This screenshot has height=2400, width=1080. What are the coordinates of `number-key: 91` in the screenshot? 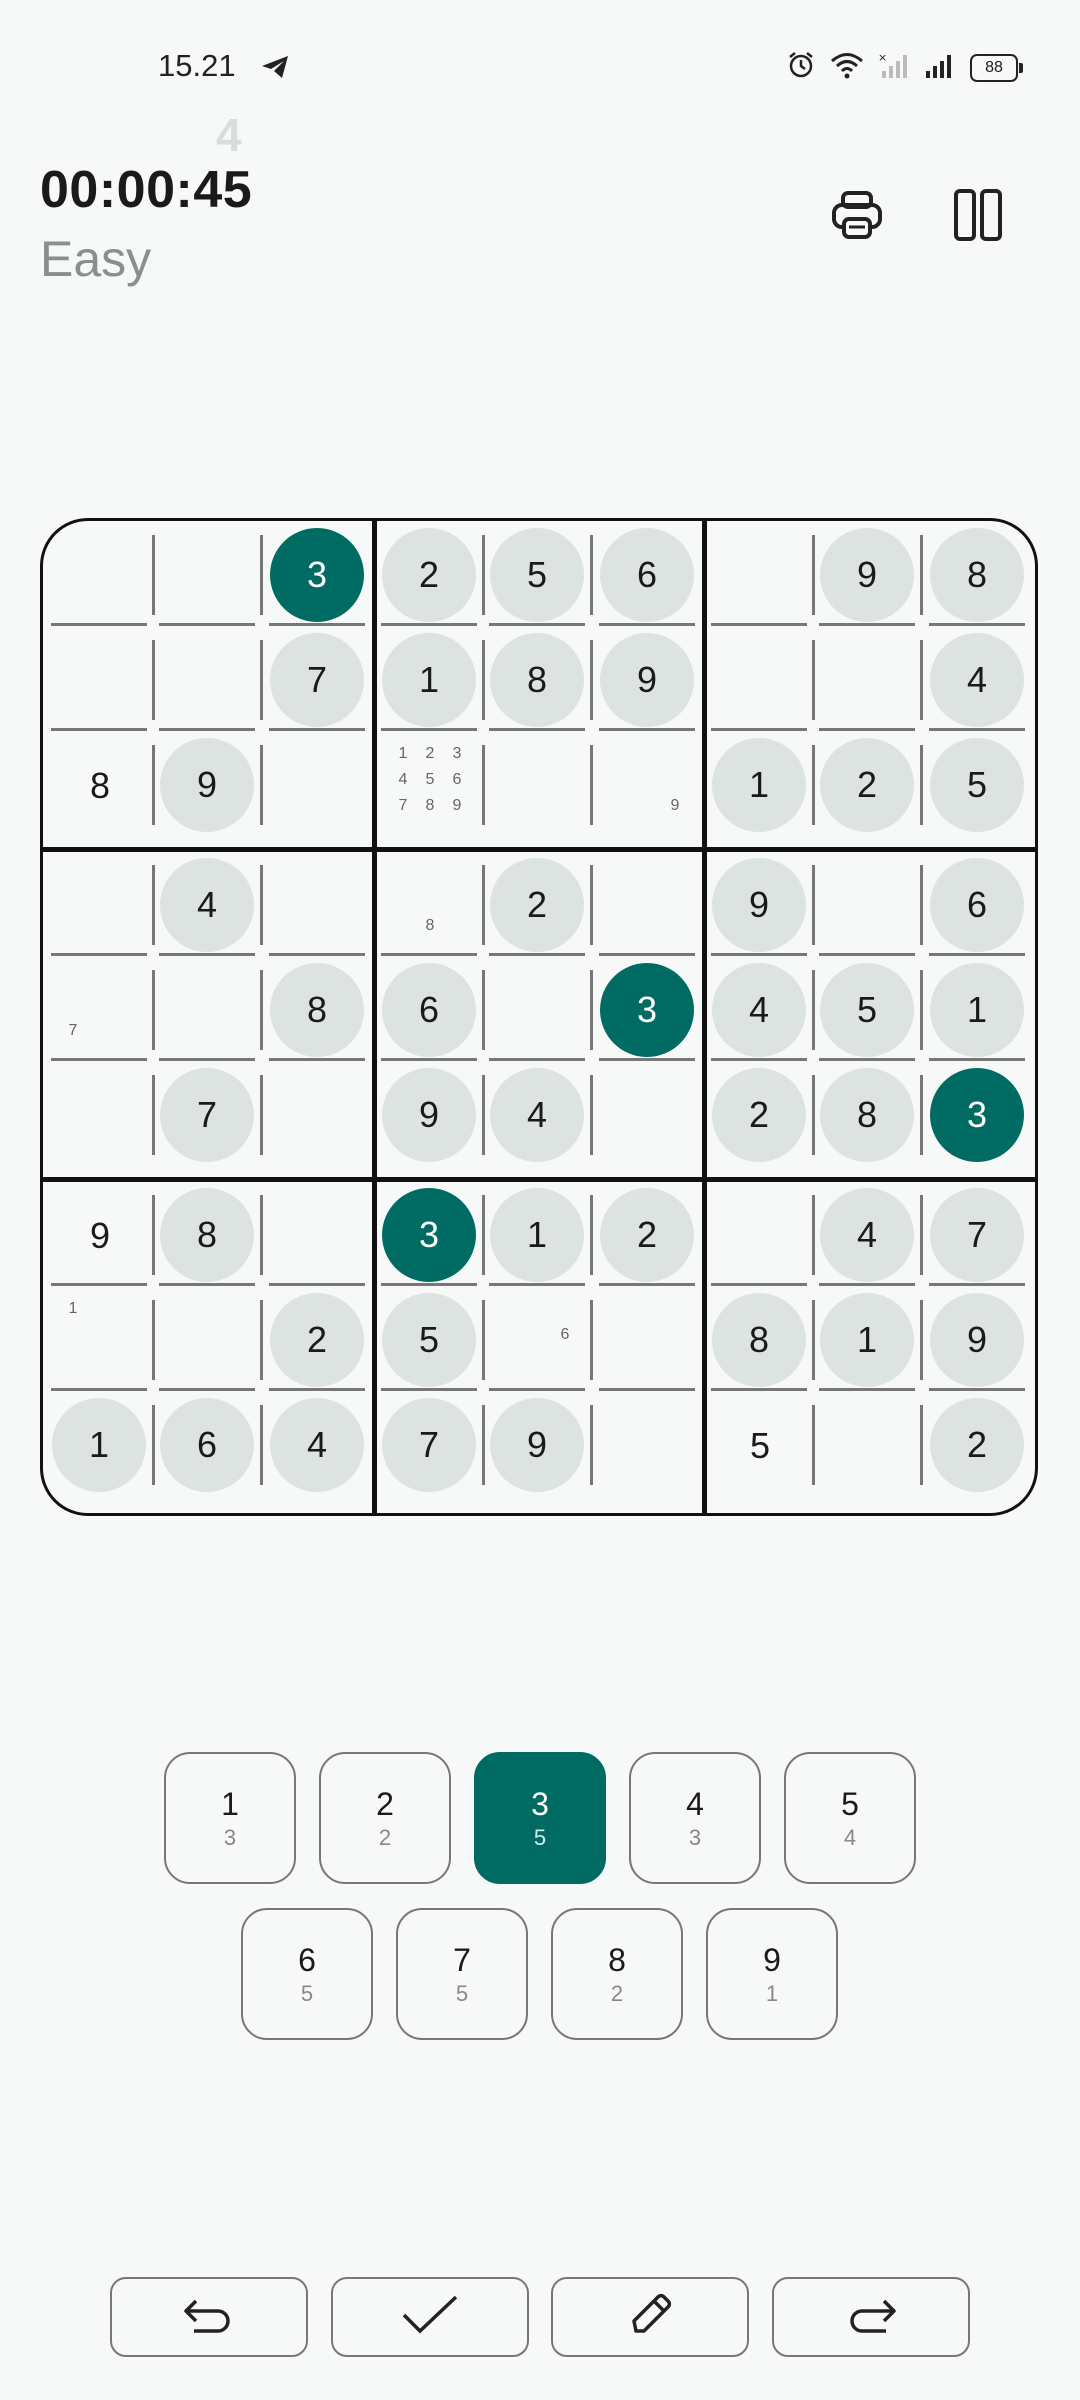 It's located at (772, 1974).